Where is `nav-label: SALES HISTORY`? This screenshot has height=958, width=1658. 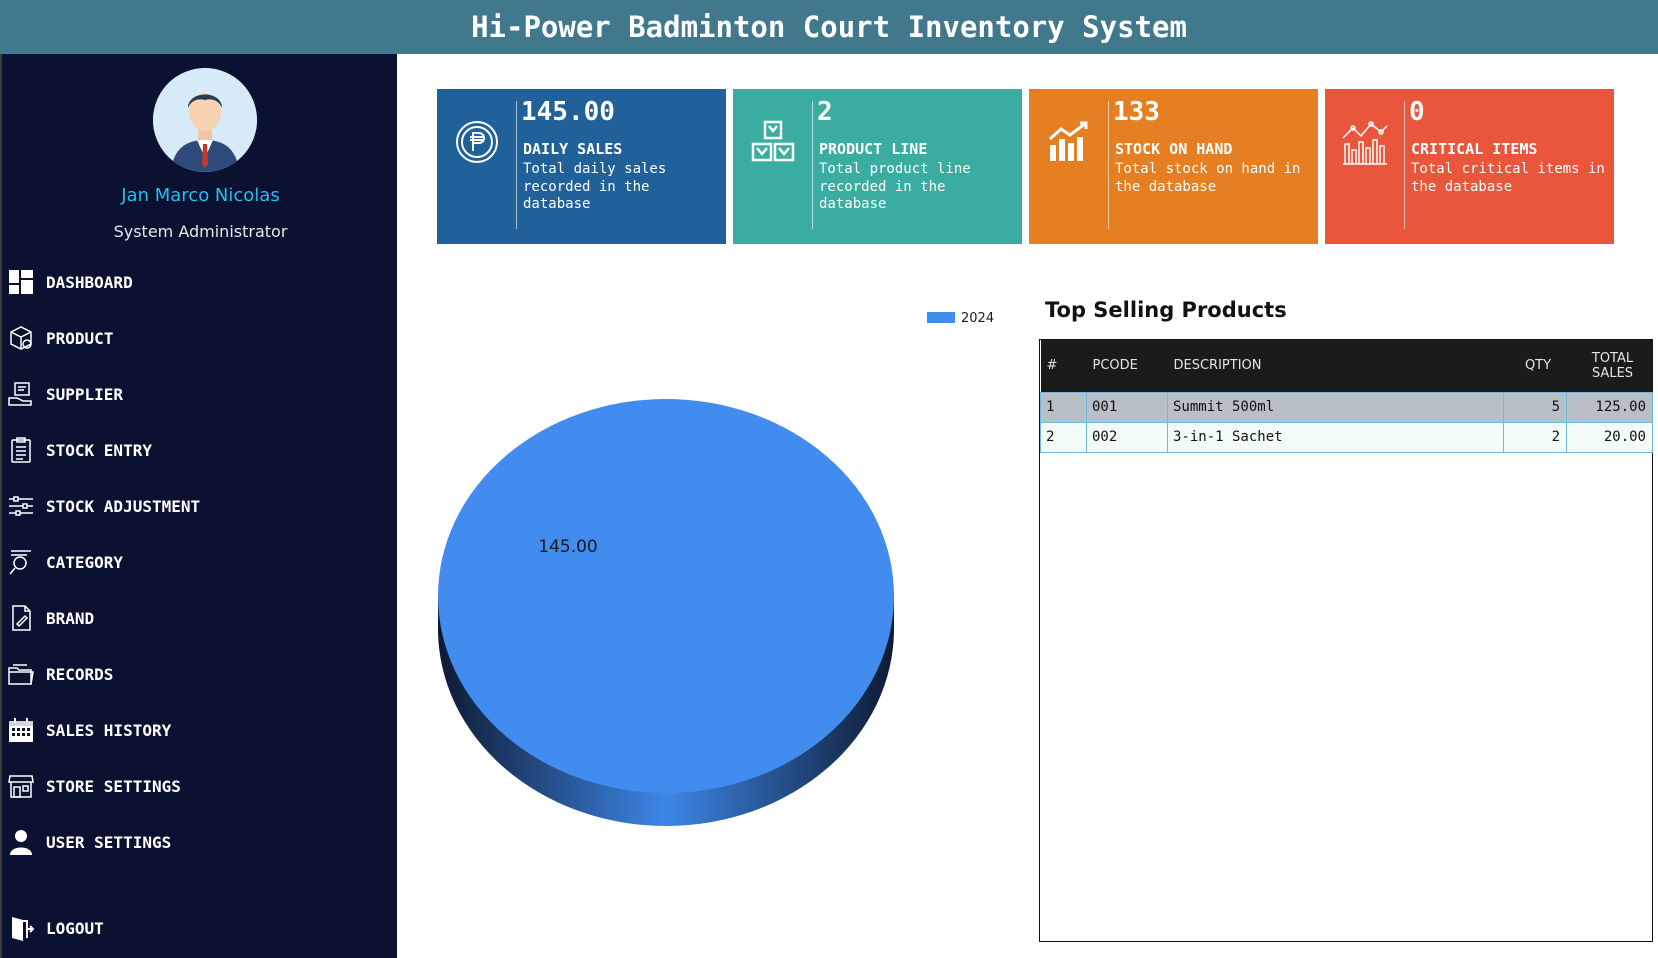
nav-label: SALES HISTORY is located at coordinates (109, 730).